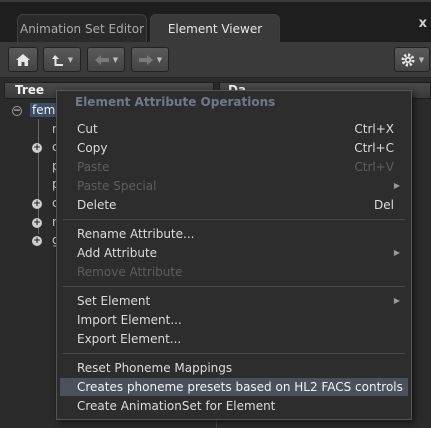  Describe the element at coordinates (234, 205) in the screenshot. I see `menu-item-delete: Delete Del` at that location.